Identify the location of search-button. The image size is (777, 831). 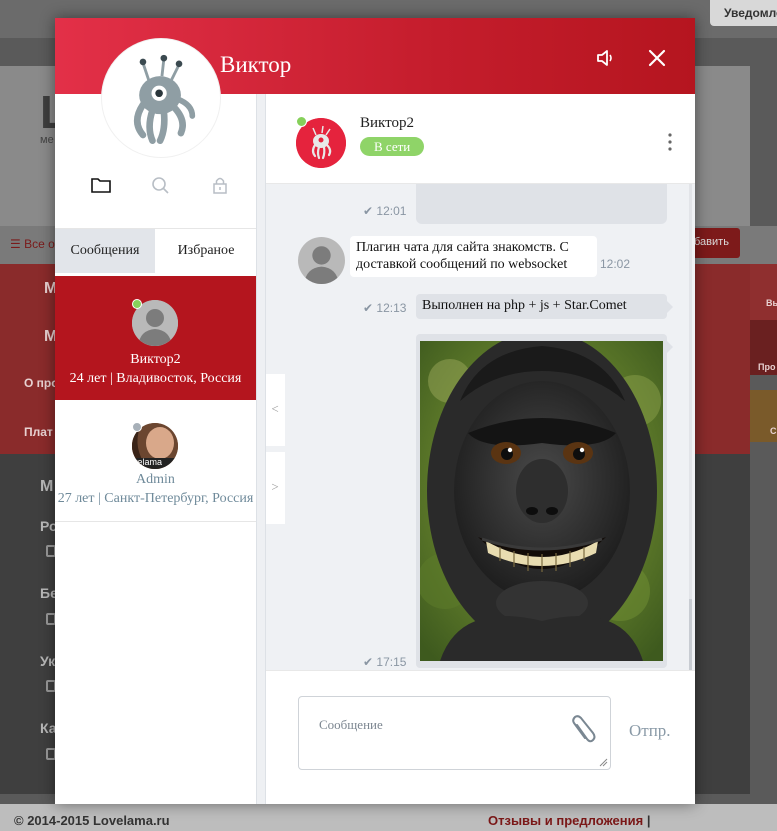
(160, 185).